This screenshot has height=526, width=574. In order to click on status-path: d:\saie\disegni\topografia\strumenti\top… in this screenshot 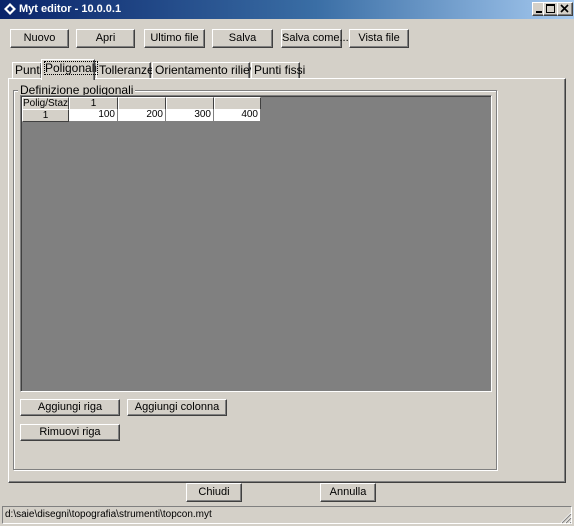, I will do `click(108, 514)`.